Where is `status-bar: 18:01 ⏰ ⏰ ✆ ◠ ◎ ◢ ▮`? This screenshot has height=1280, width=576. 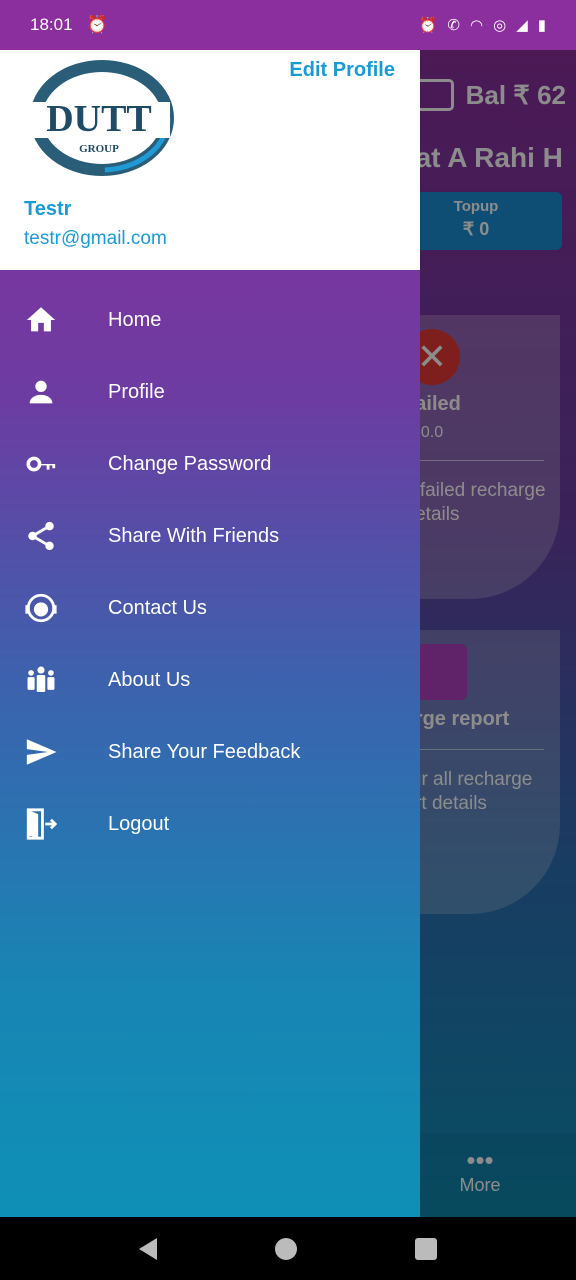 status-bar: 18:01 ⏰ ⏰ ✆ ◠ ◎ ◢ ▮ is located at coordinates (288, 25).